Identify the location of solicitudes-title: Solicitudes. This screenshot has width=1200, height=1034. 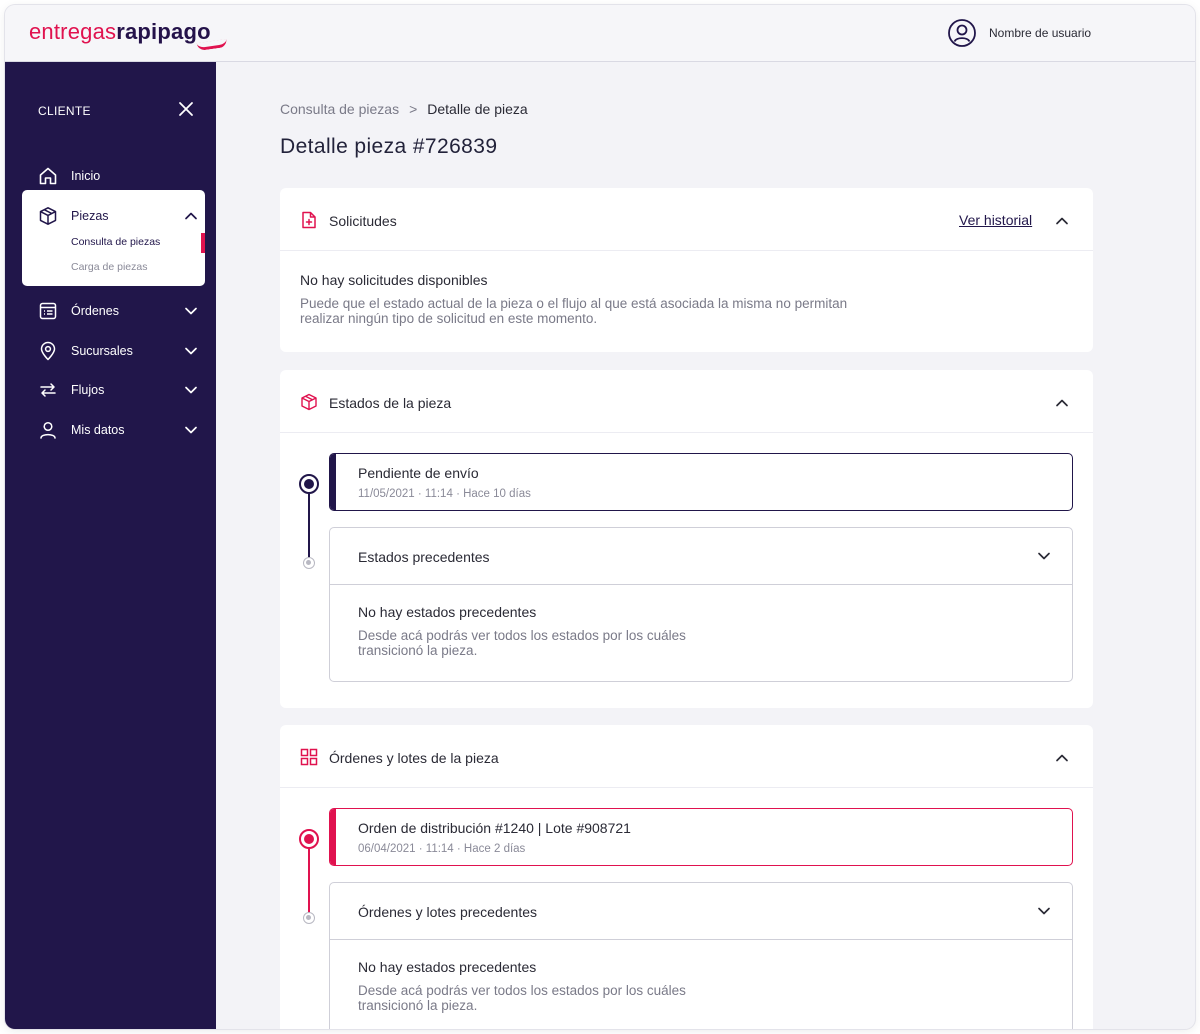
(363, 221).